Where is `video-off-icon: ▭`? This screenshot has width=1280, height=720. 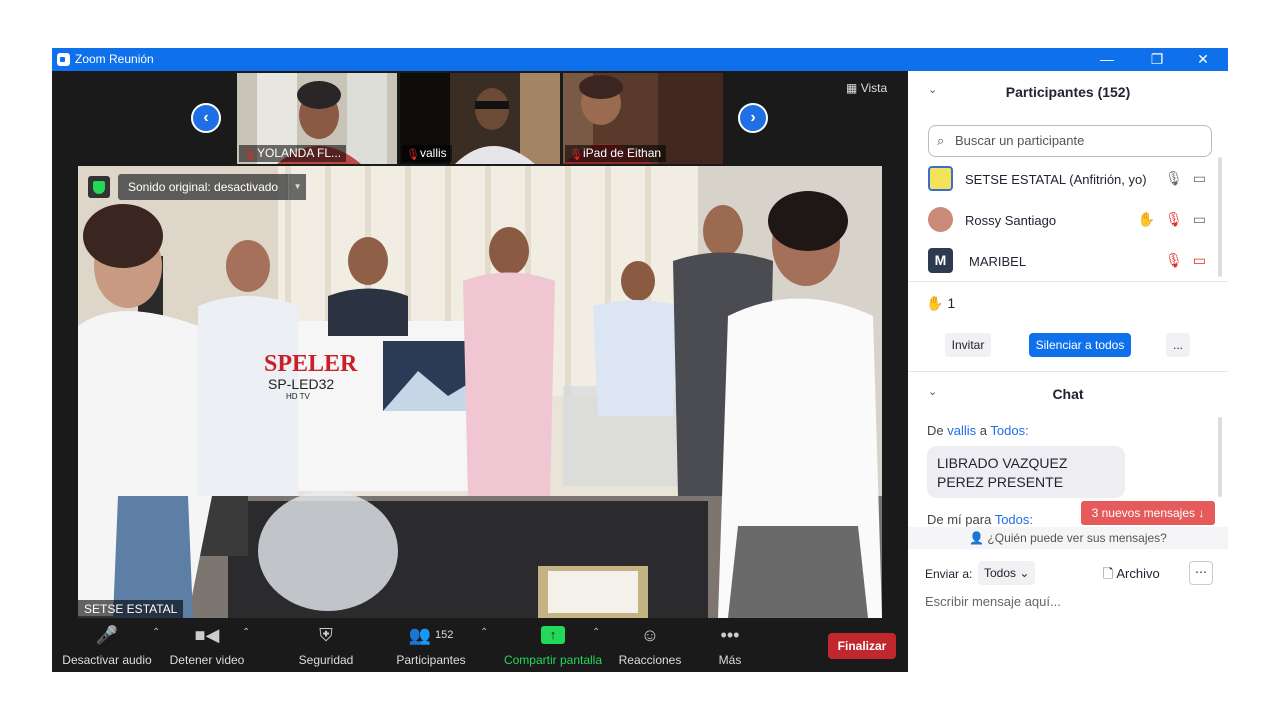
video-off-icon: ▭ is located at coordinates (1199, 260).